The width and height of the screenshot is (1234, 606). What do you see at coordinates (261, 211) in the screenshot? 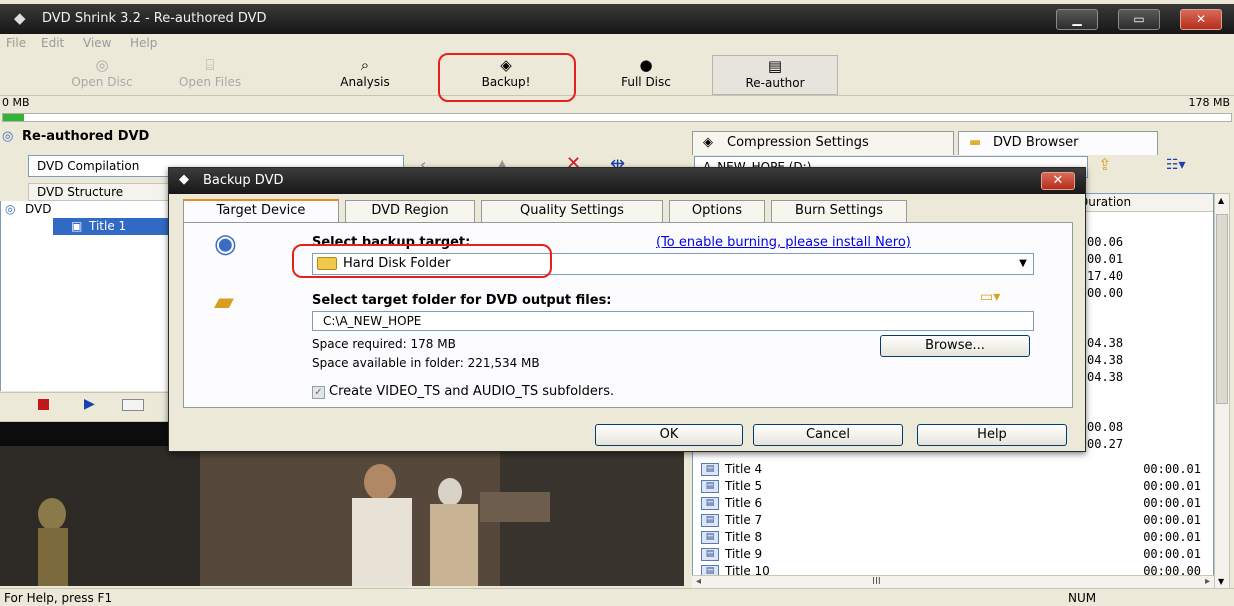
I see `tab-target-device: Target Device` at bounding box center [261, 211].